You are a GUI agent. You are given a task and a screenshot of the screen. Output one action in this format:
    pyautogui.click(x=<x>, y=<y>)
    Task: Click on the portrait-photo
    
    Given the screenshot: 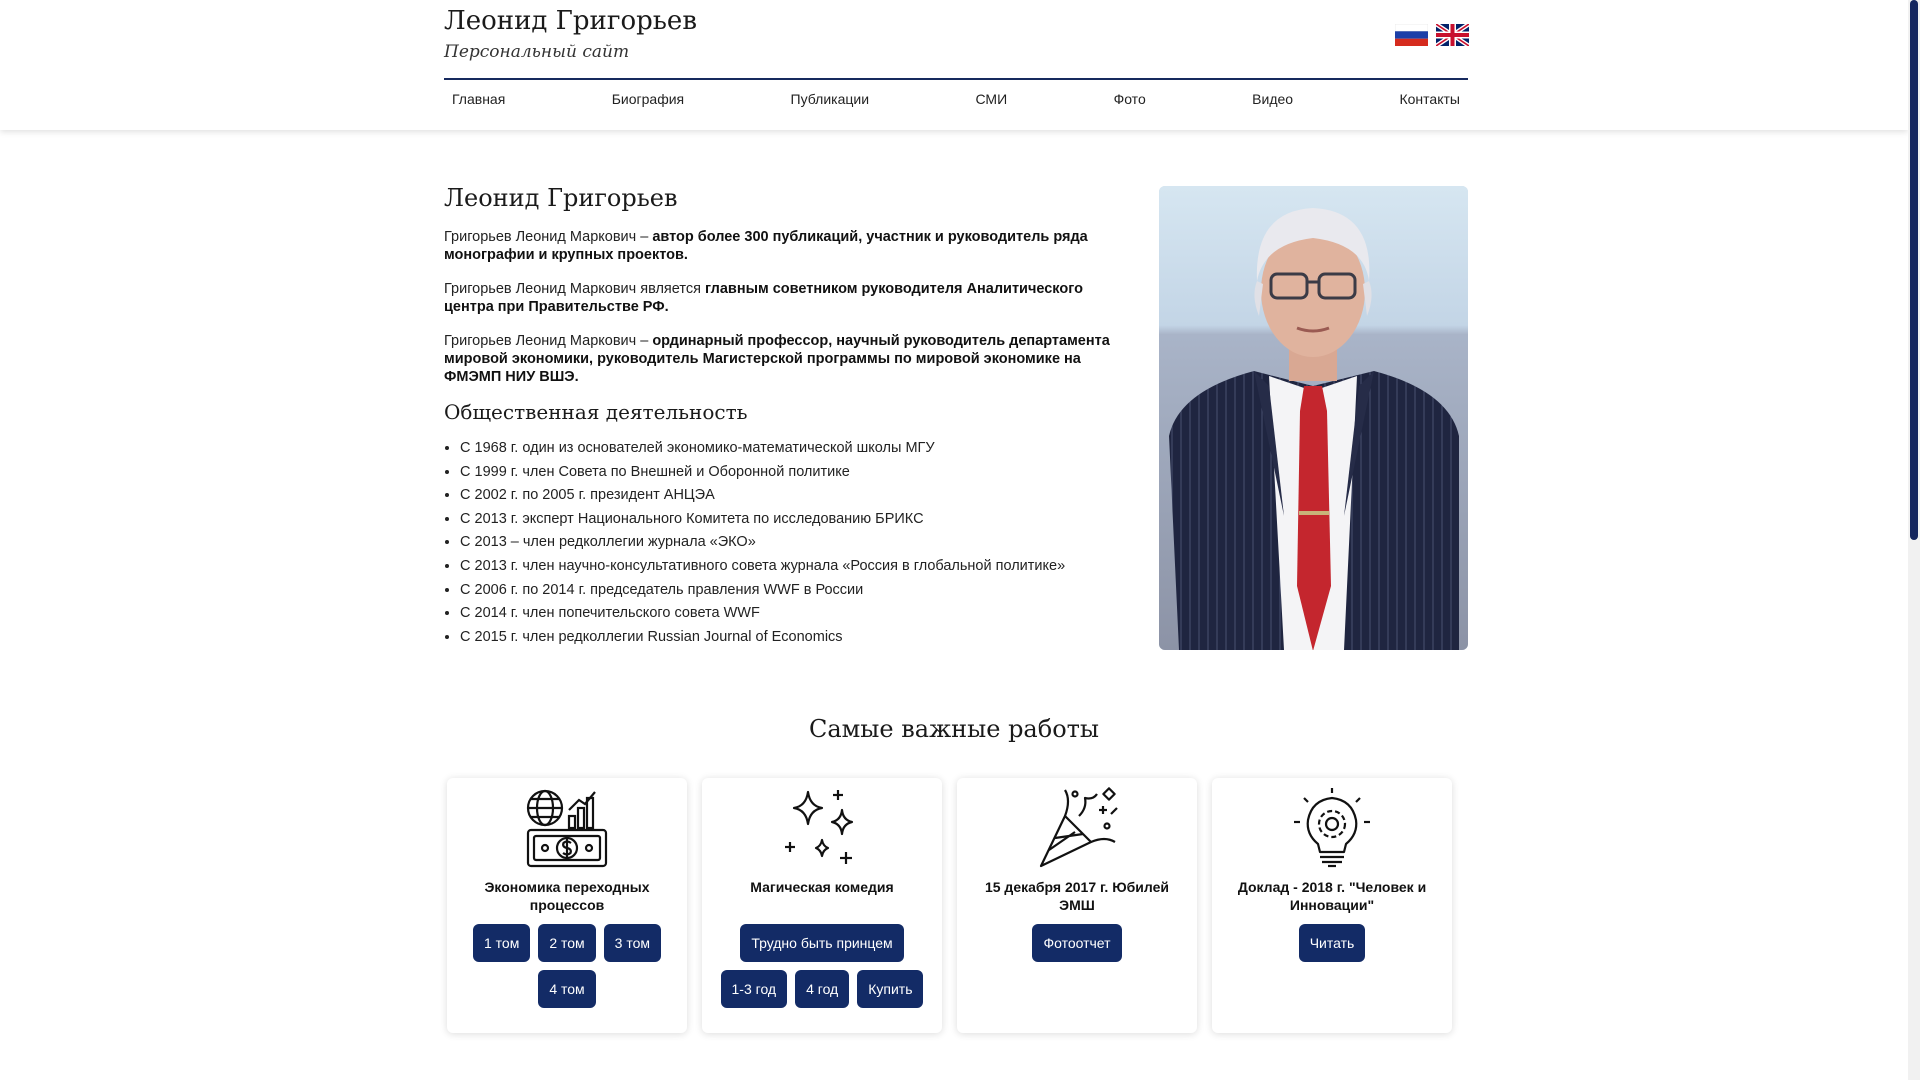 What is the action you would take?
    pyautogui.click(x=1313, y=418)
    